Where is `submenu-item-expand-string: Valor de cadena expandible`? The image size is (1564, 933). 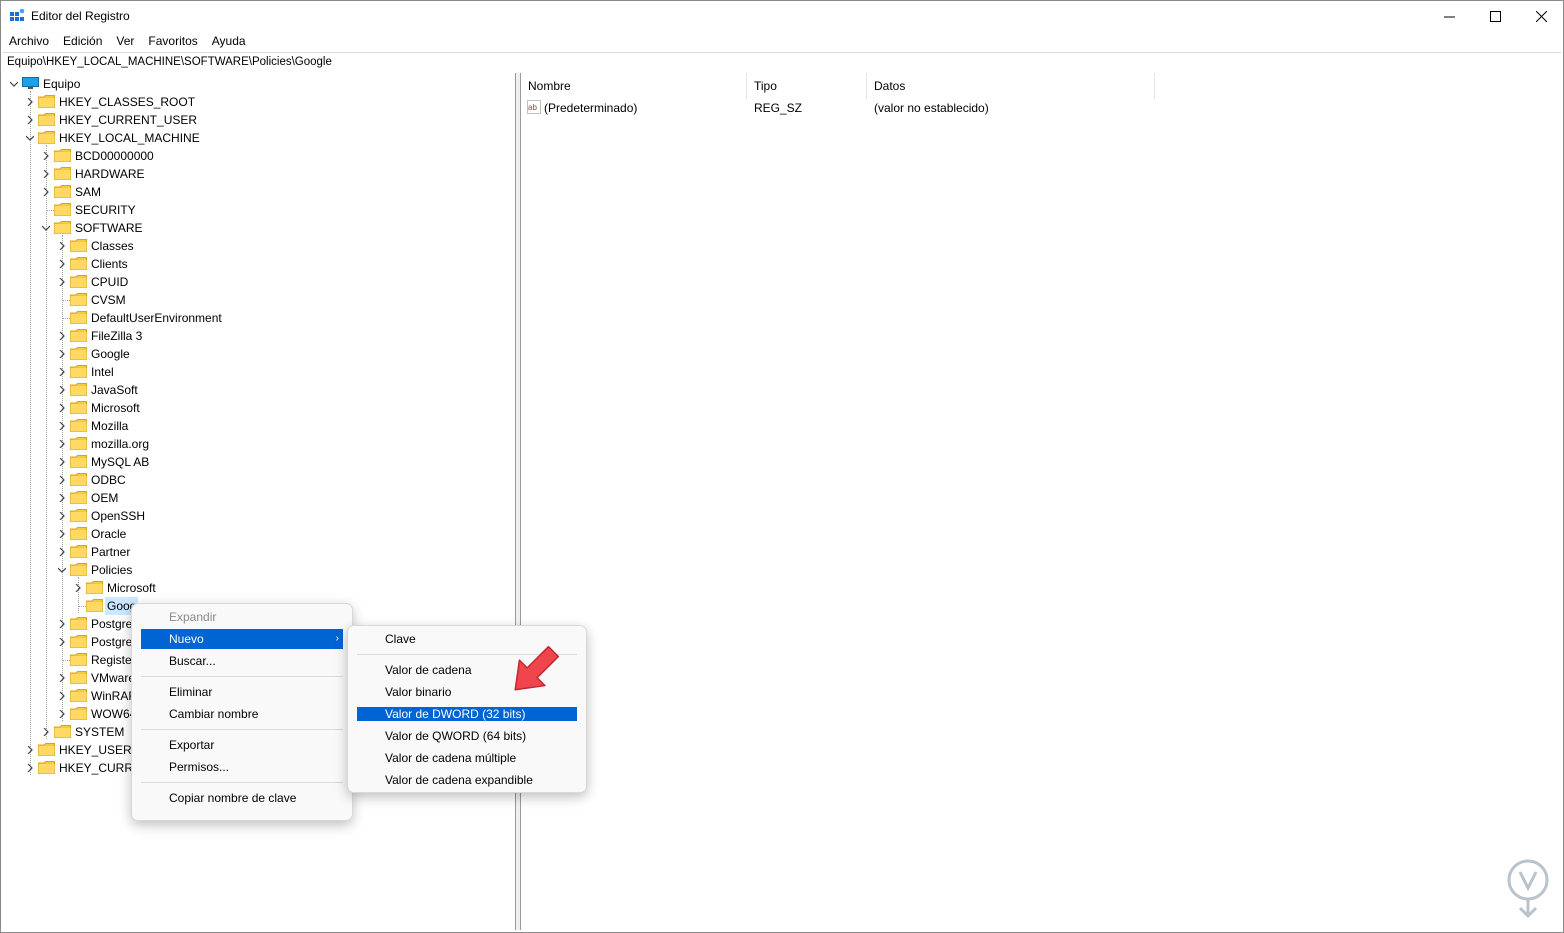 submenu-item-expand-string: Valor de cadena expandible is located at coordinates (459, 780).